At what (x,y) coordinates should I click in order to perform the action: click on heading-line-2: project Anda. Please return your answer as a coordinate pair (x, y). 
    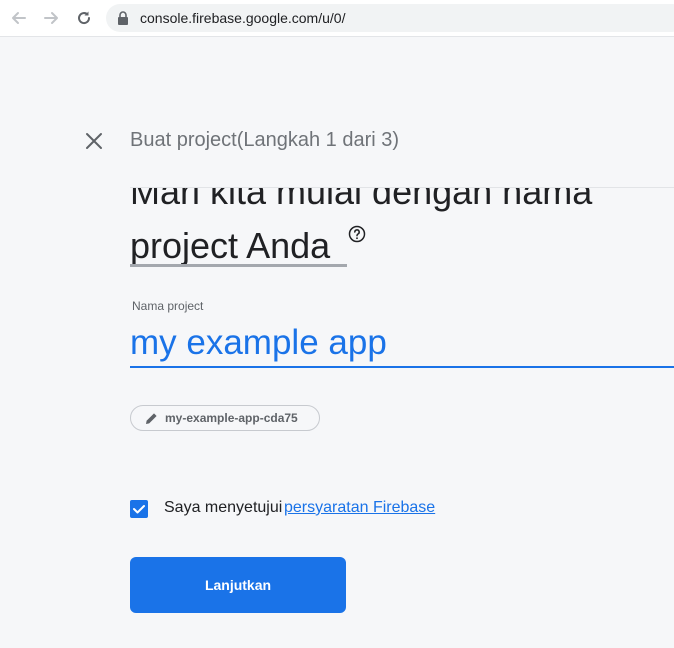
    Looking at the image, I should click on (230, 245).